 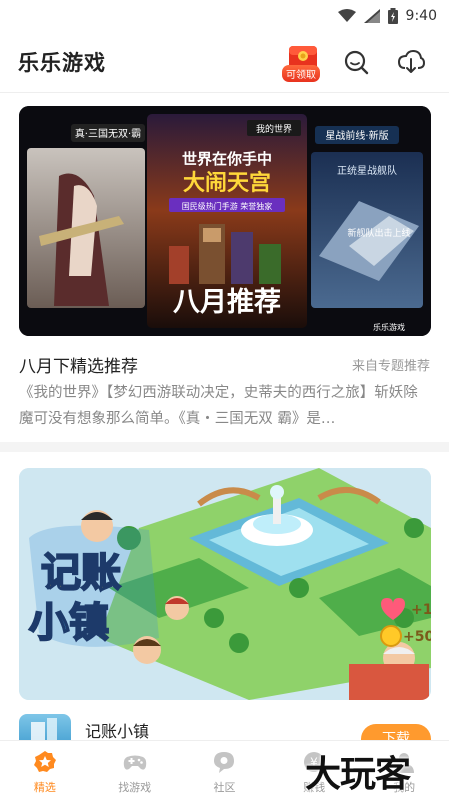 I want to click on center-sub: 国民级热门手游 荣誉独家, so click(x=227, y=206).